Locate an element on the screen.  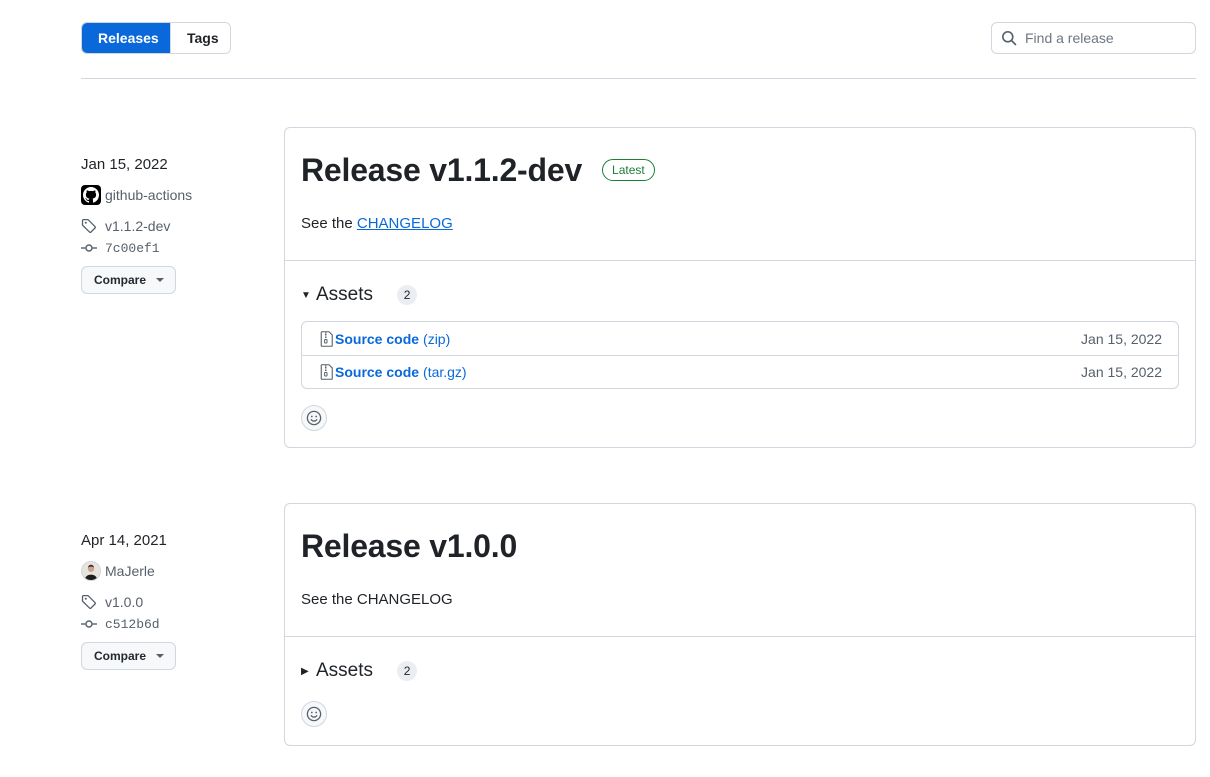
asset-ext: (zip) is located at coordinates (436, 339).